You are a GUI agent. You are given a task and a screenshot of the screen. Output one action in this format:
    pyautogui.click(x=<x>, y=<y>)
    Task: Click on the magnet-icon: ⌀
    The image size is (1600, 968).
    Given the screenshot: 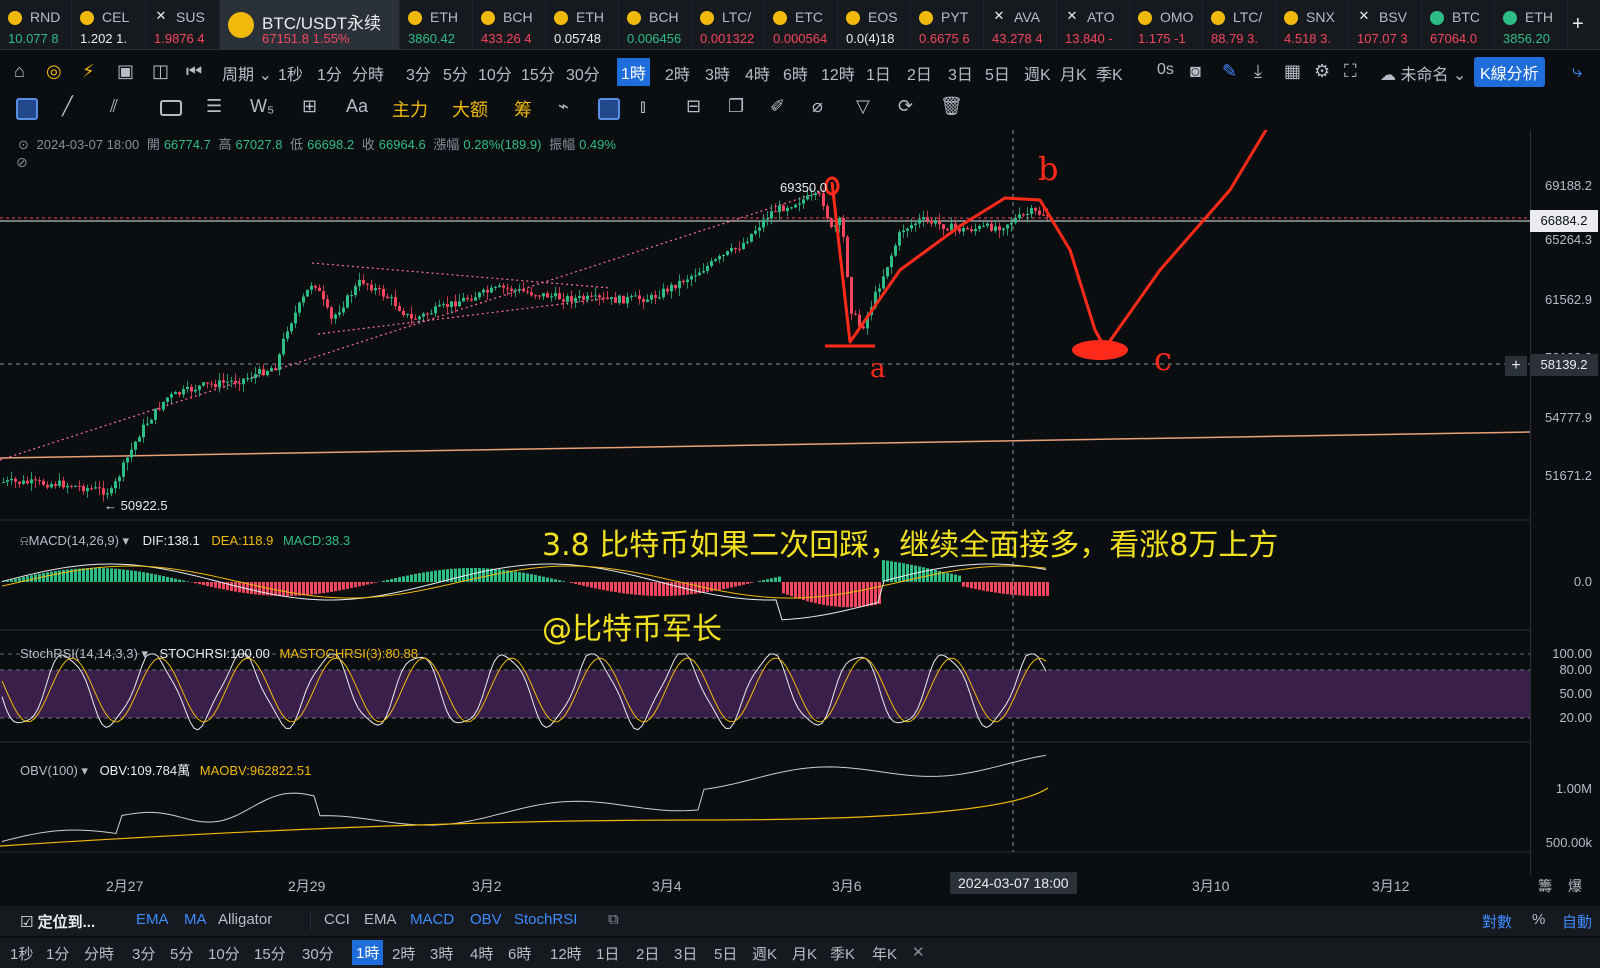 What is the action you would take?
    pyautogui.click(x=817, y=106)
    